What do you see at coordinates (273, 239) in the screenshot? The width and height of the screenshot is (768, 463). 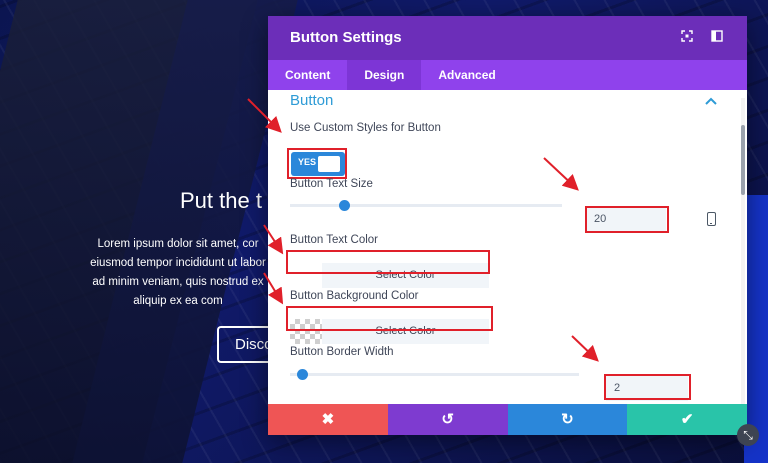 I see `arrow-text-color` at bounding box center [273, 239].